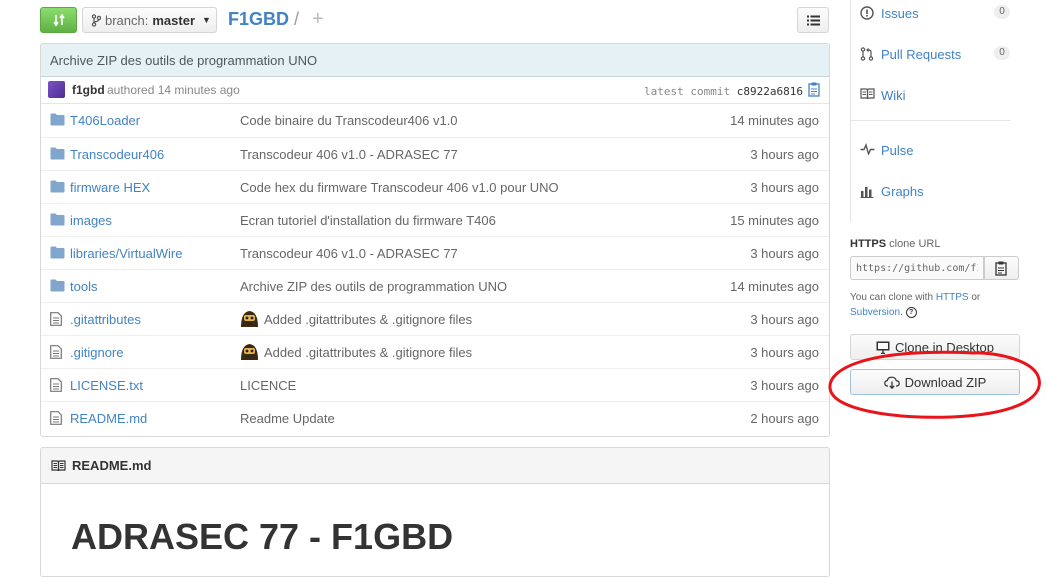 The image size is (1046, 577). I want to click on sidebar-item-issues: Issues 0, so click(930, 14).